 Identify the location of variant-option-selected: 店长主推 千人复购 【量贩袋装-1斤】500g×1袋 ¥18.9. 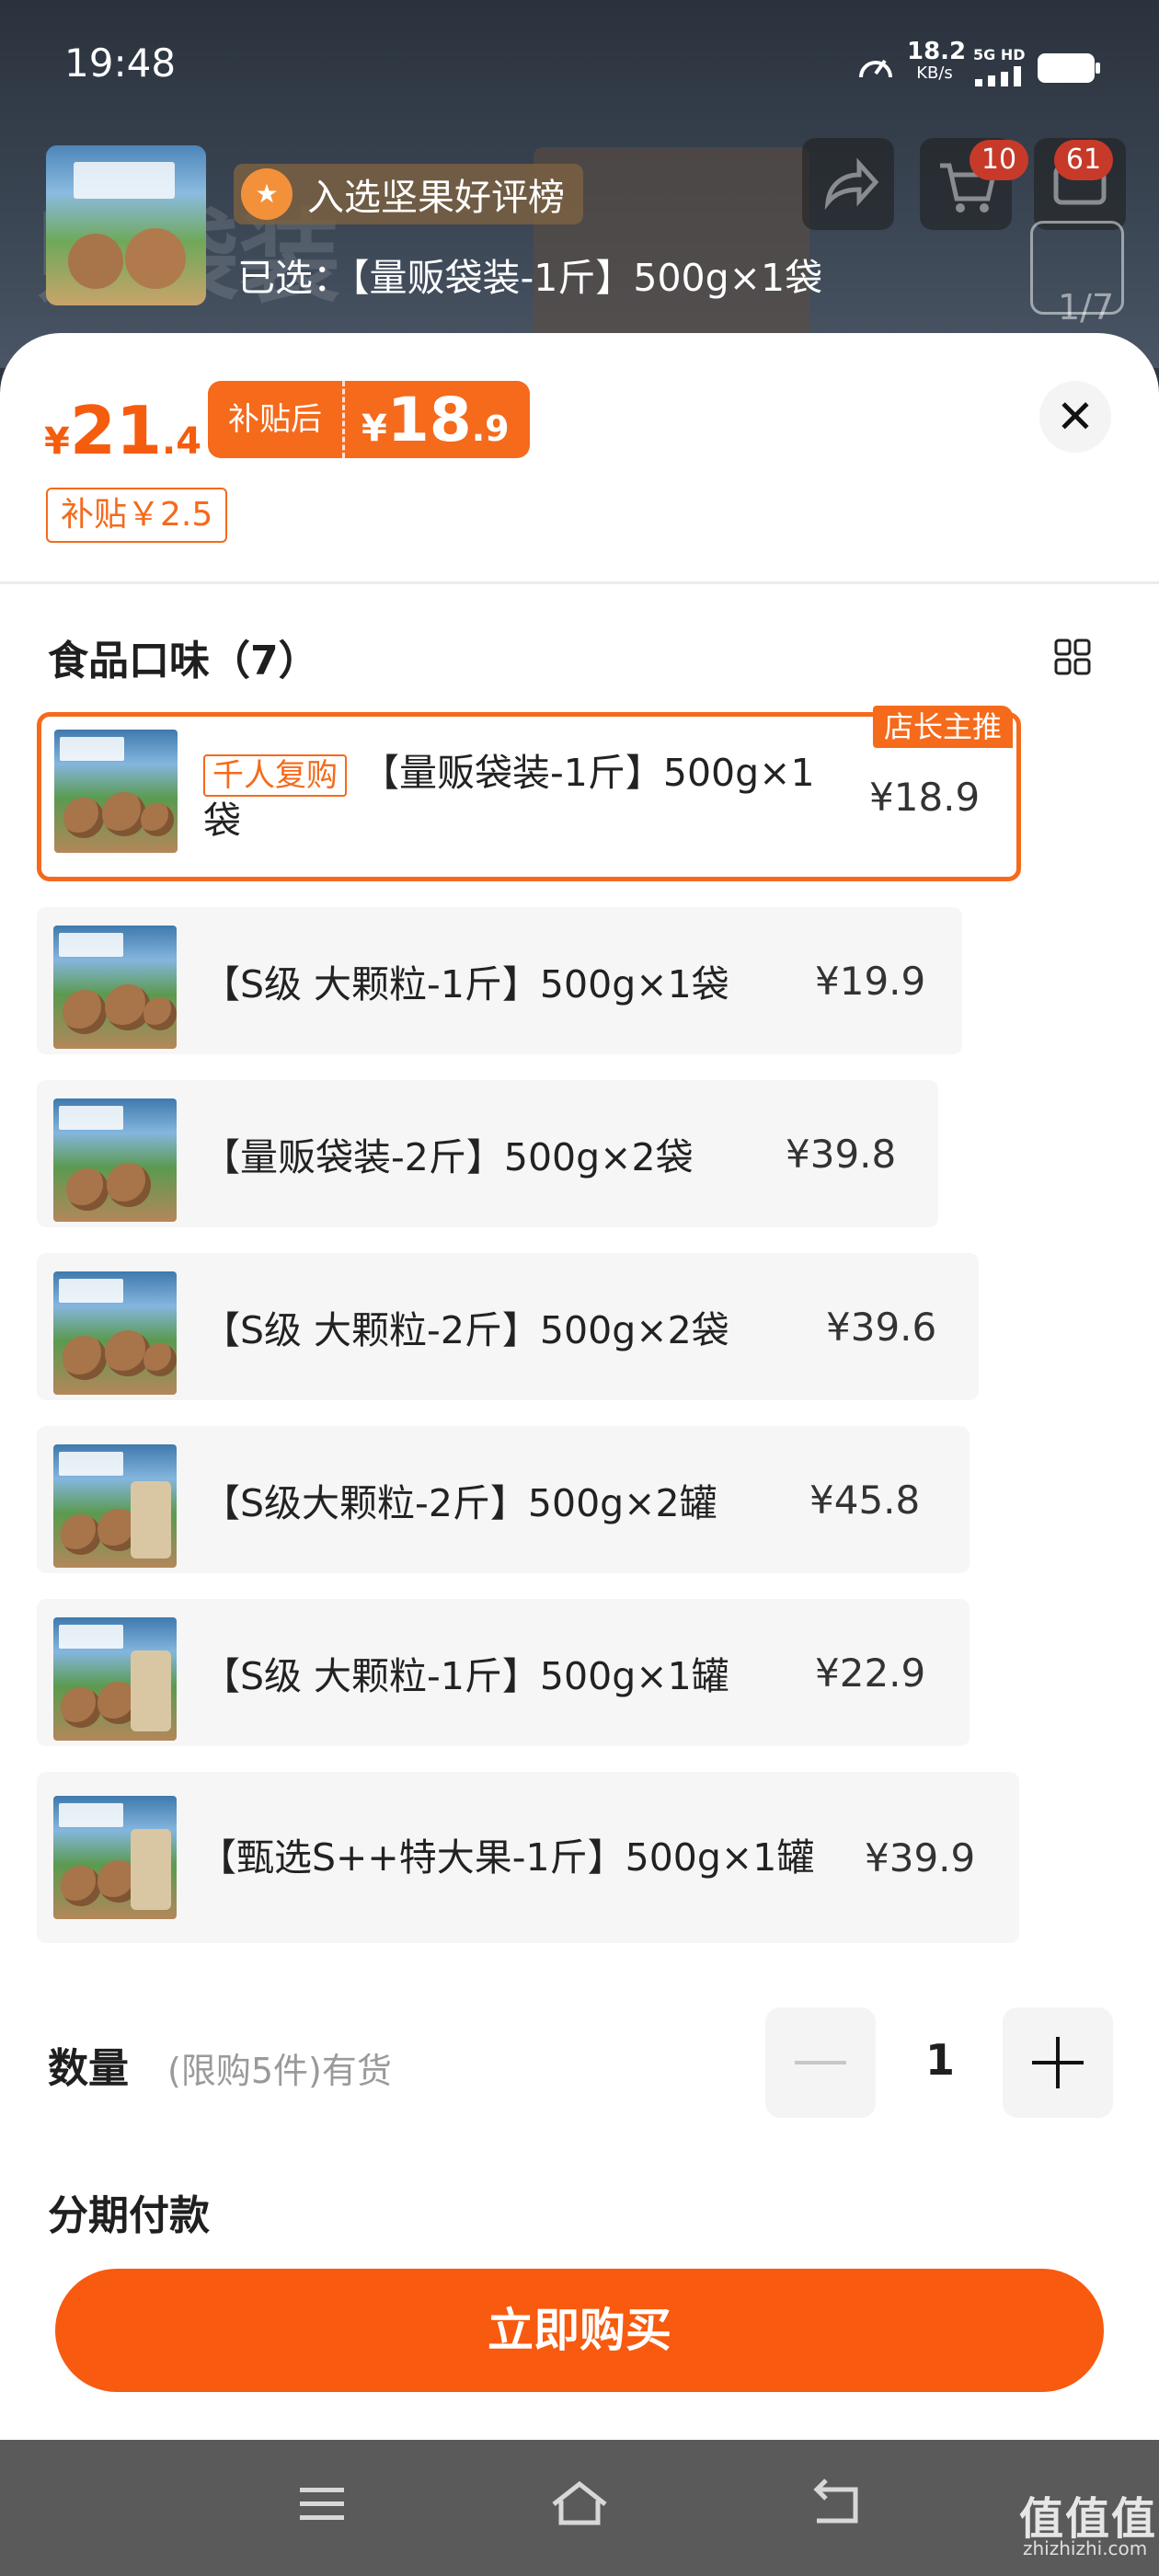
(529, 793).